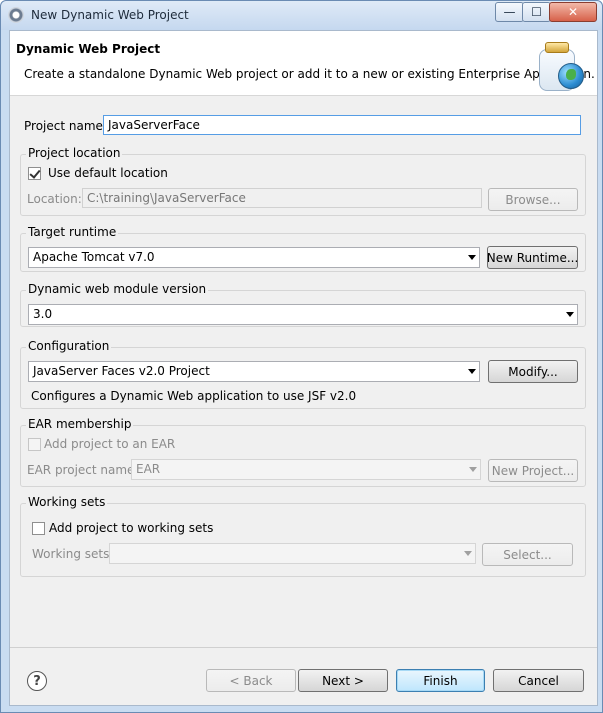  I want to click on module-version-value: 3.0, so click(43, 314).